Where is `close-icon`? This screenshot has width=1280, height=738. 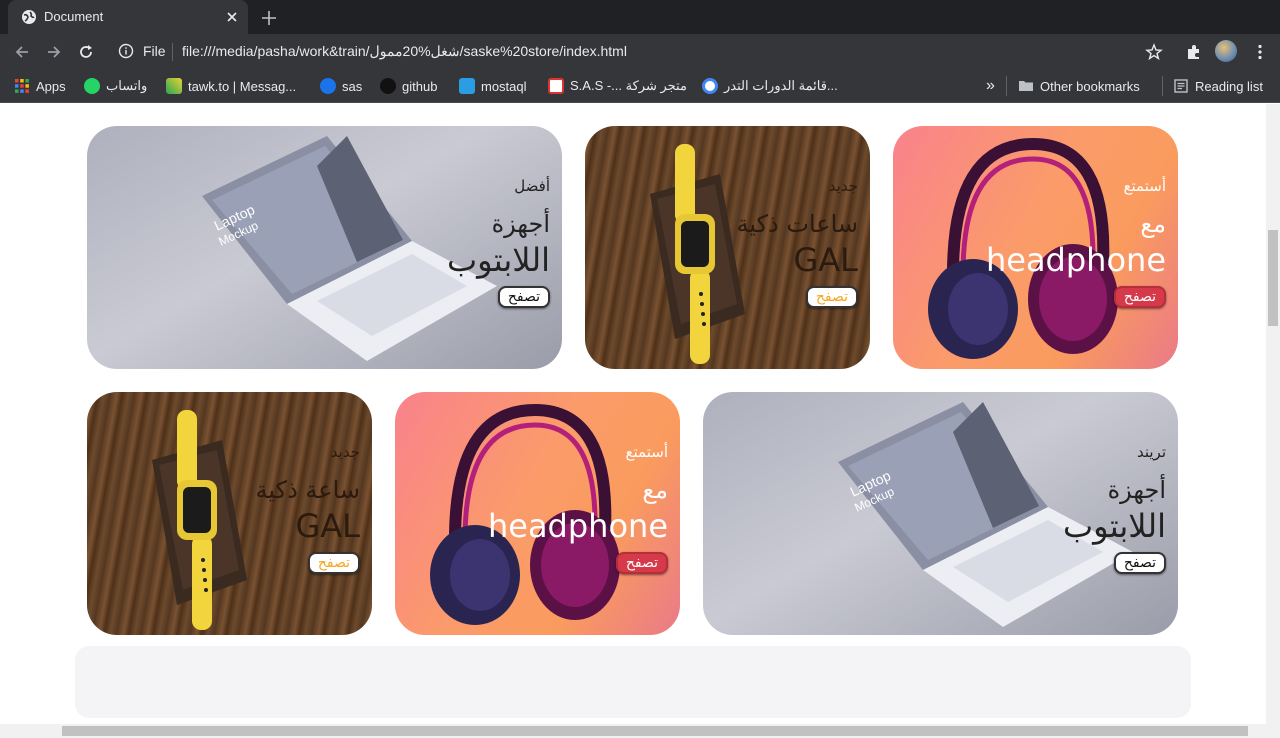
close-icon is located at coordinates (232, 17).